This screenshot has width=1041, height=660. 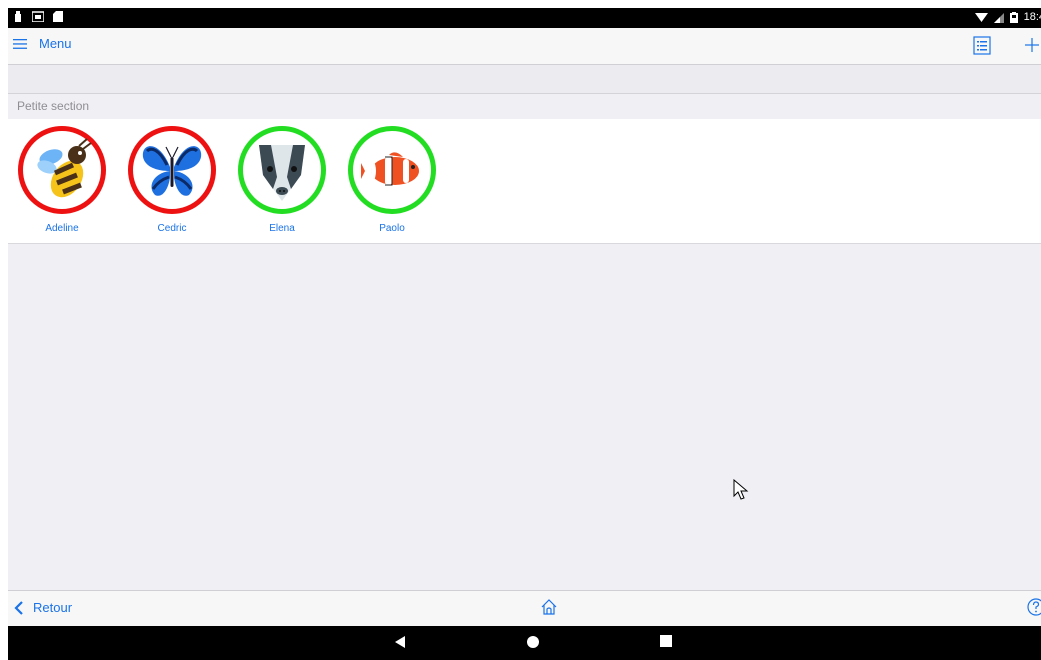 I want to click on back-triangle-icon, so click(x=400, y=642).